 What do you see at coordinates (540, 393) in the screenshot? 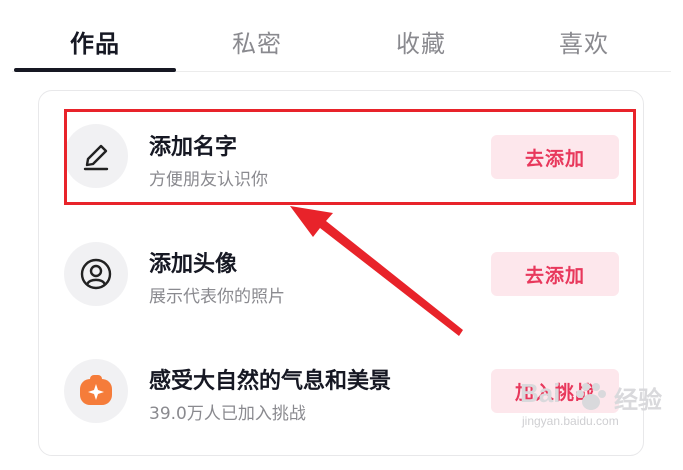
I see `watermark-brand: Bai` at bounding box center [540, 393].